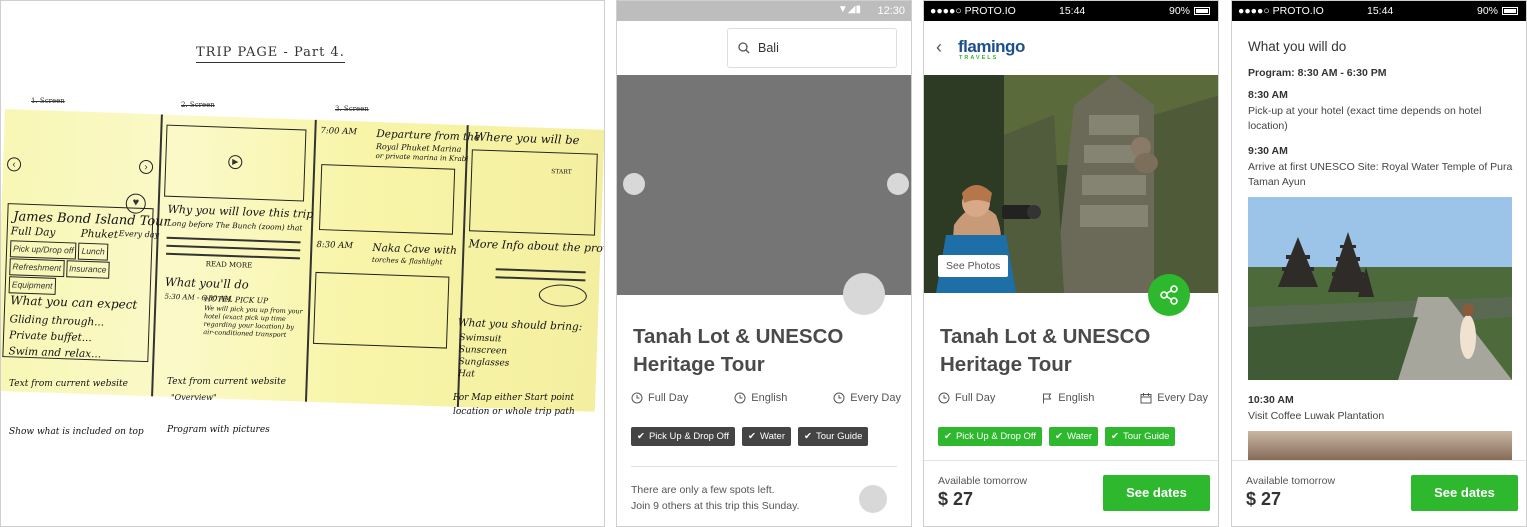 The image size is (1527, 527). Describe the element at coordinates (898, 184) in the screenshot. I see `next-arrow-button` at that location.